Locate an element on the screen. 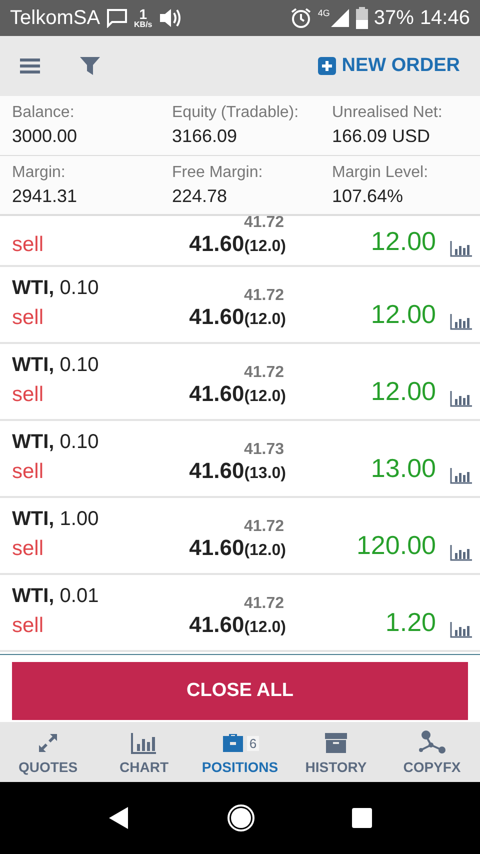  close-all-button: CLOSE ALL is located at coordinates (240, 691).